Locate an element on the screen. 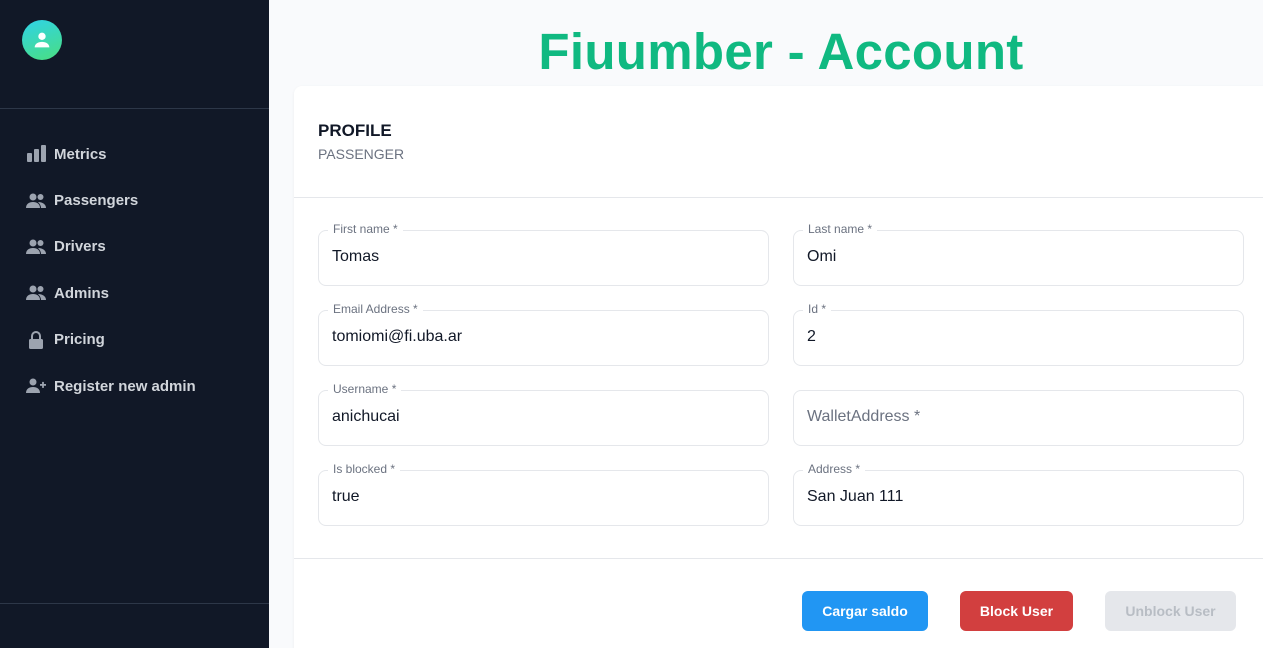 This screenshot has width=1263, height=648. field-value: true is located at coordinates (346, 496).